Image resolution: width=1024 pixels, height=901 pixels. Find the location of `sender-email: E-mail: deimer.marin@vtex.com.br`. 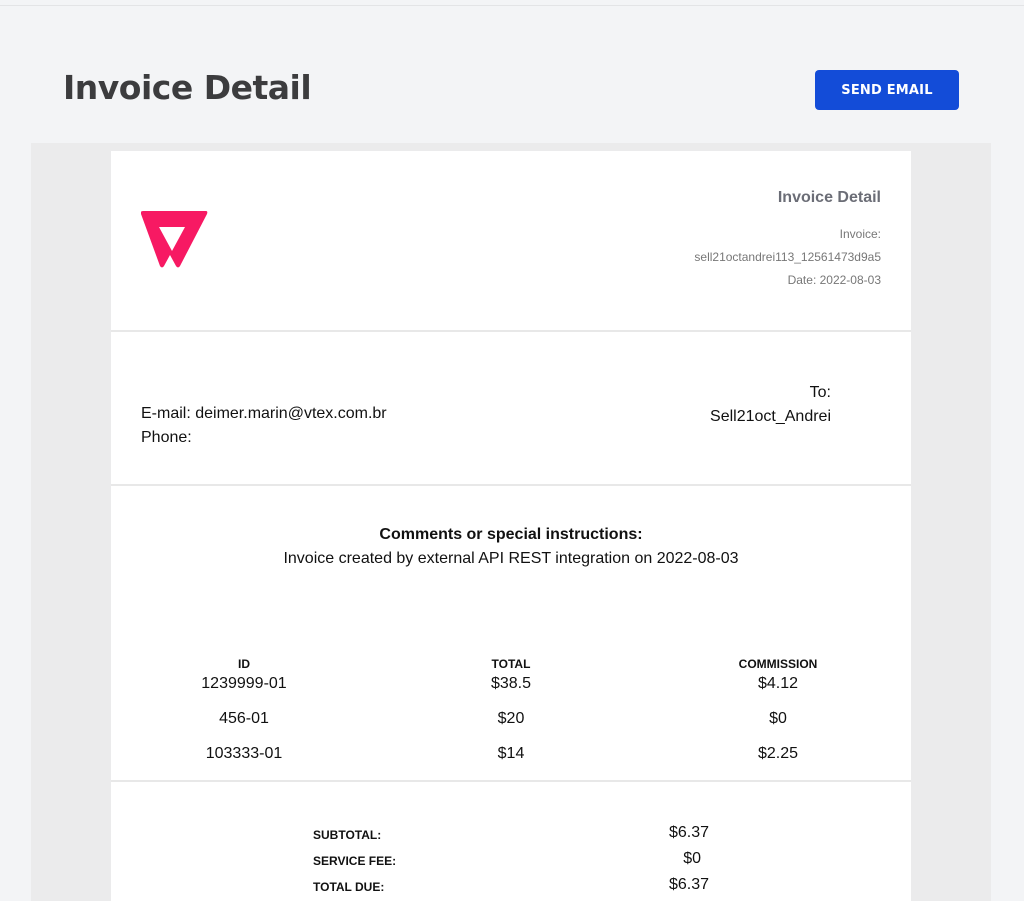

sender-email: E-mail: deimer.marin@vtex.com.br is located at coordinates (264, 413).